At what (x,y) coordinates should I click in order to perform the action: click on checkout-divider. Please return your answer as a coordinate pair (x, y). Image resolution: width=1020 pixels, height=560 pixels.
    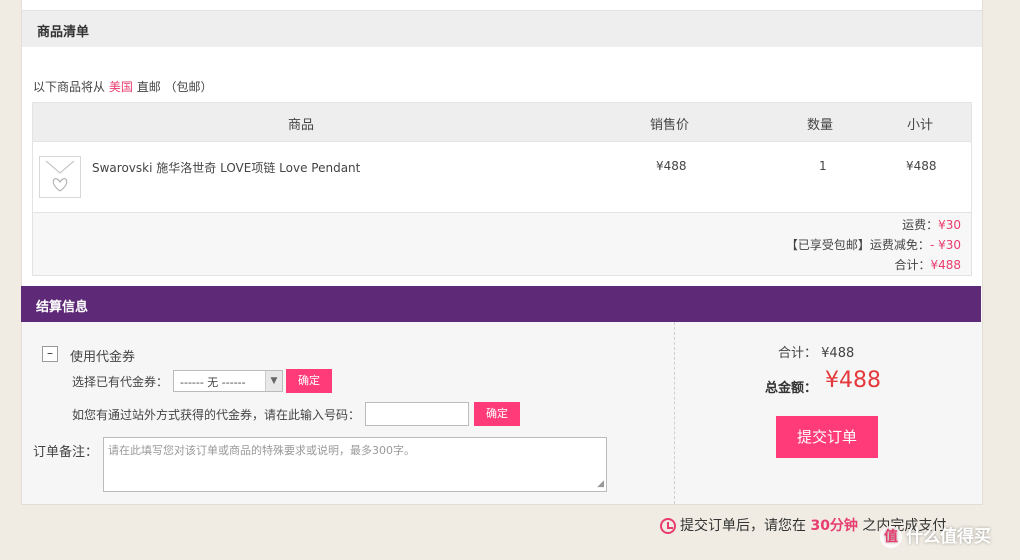
    Looking at the image, I should click on (674, 413).